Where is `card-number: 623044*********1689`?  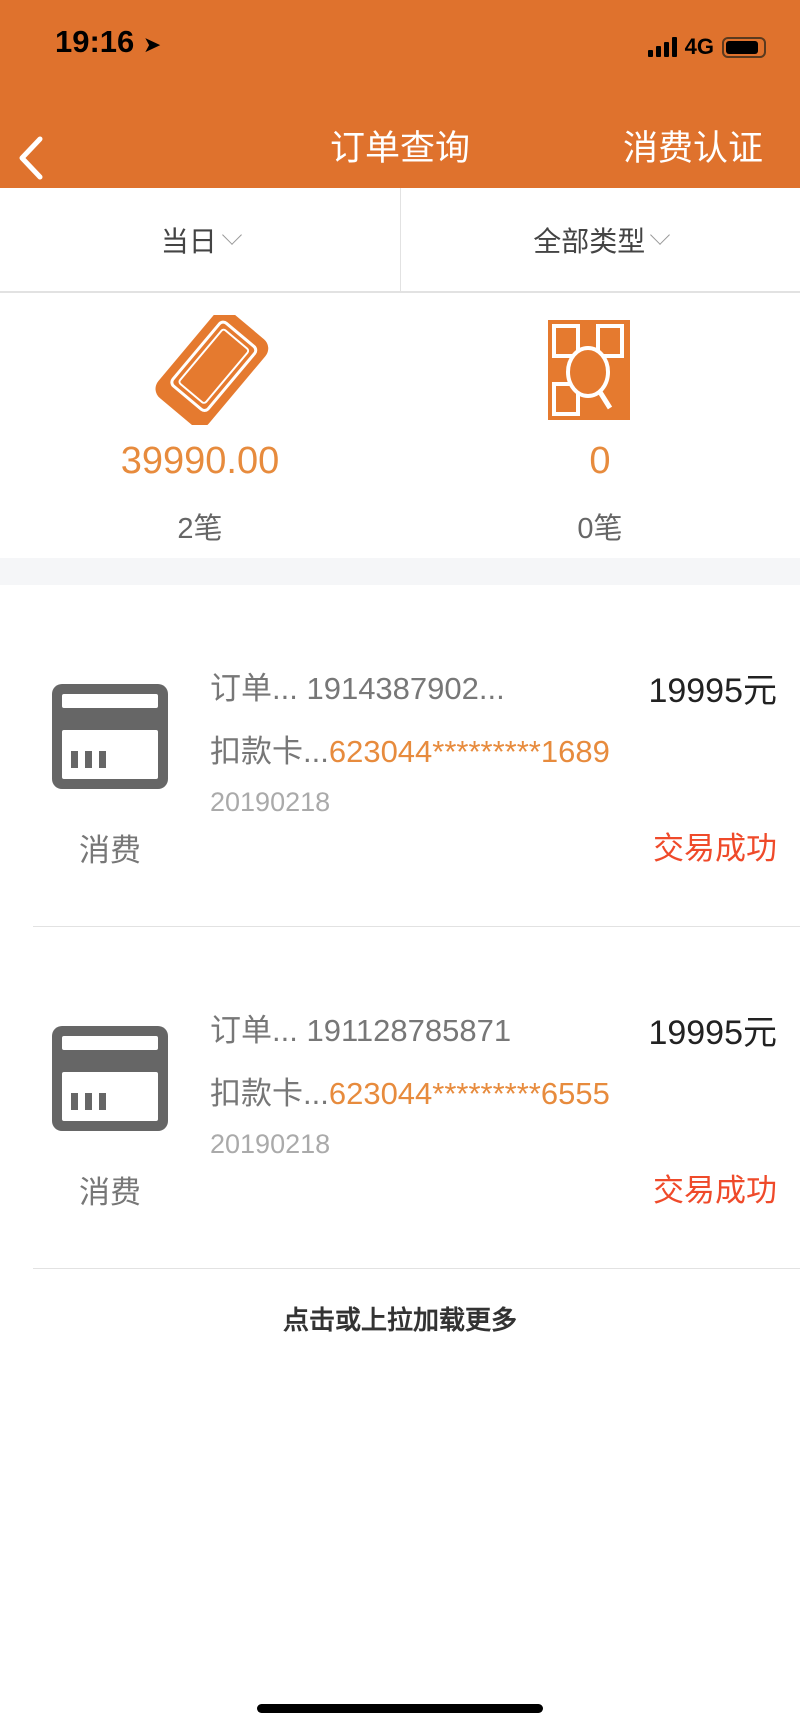 card-number: 623044*********1689 is located at coordinates (469, 751).